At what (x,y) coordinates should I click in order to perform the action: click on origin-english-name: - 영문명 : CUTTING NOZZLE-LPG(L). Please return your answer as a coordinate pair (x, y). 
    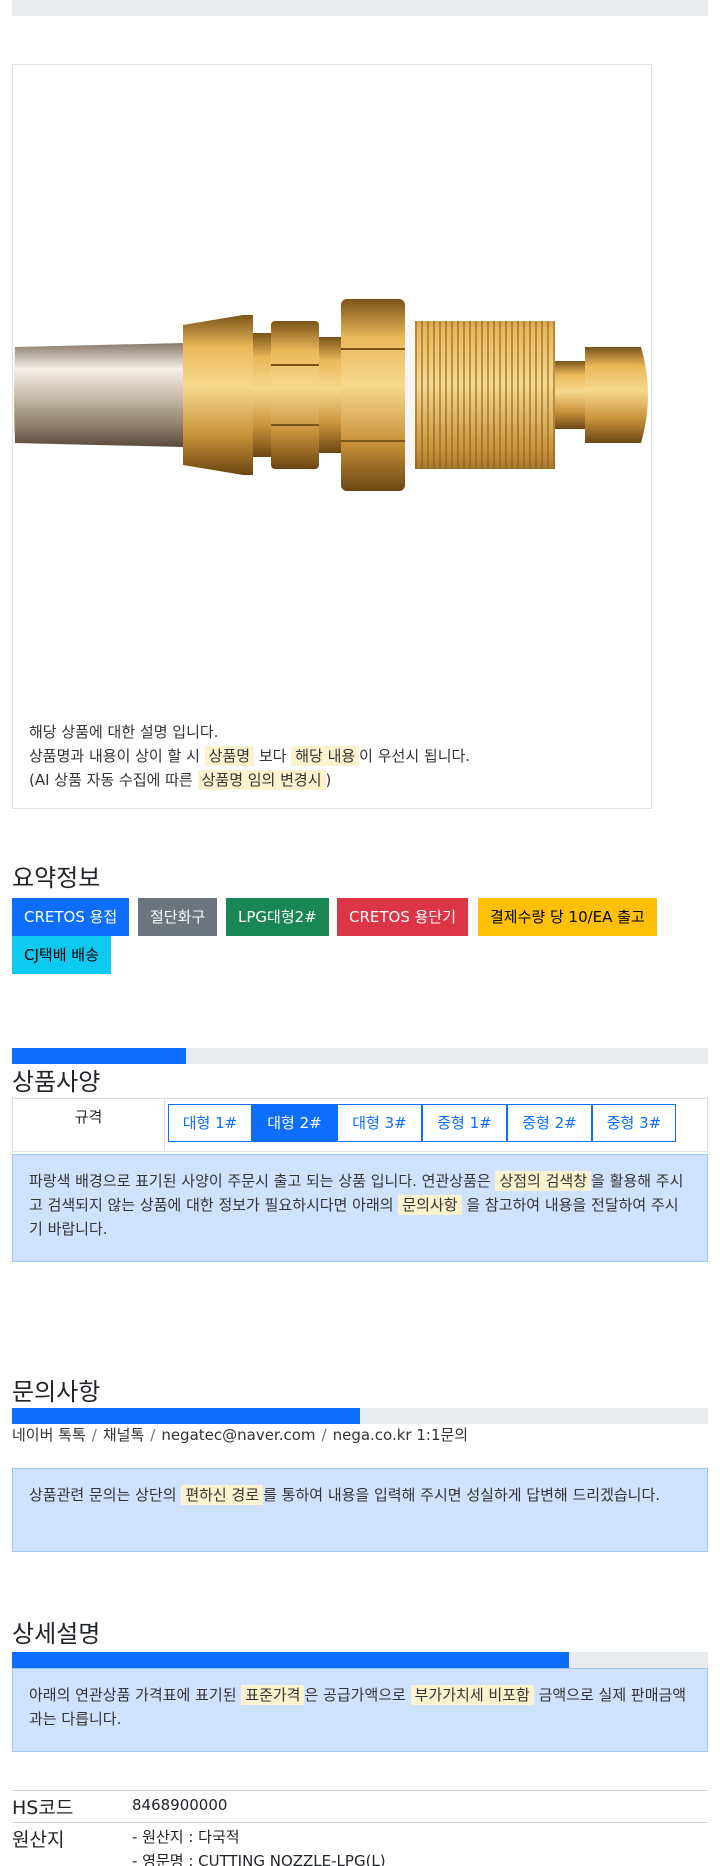
    Looking at the image, I should click on (259, 1859).